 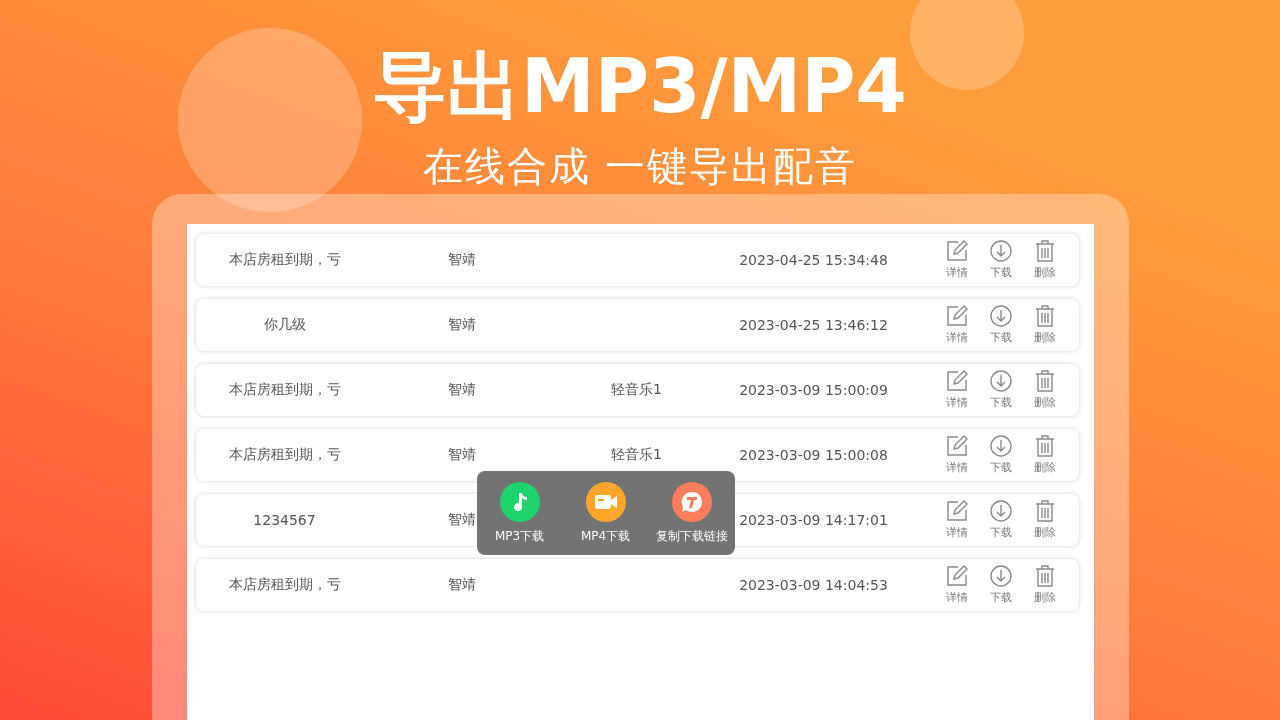 I want to click on record-date: 2023-03-09 15:00:08, so click(x=813, y=455).